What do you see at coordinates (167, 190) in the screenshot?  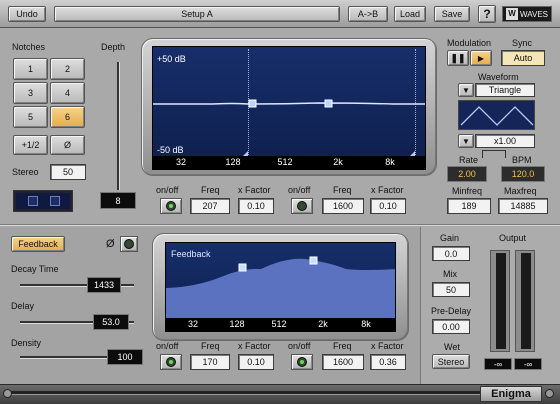 I see `notch-onoff-label-1: on/off` at bounding box center [167, 190].